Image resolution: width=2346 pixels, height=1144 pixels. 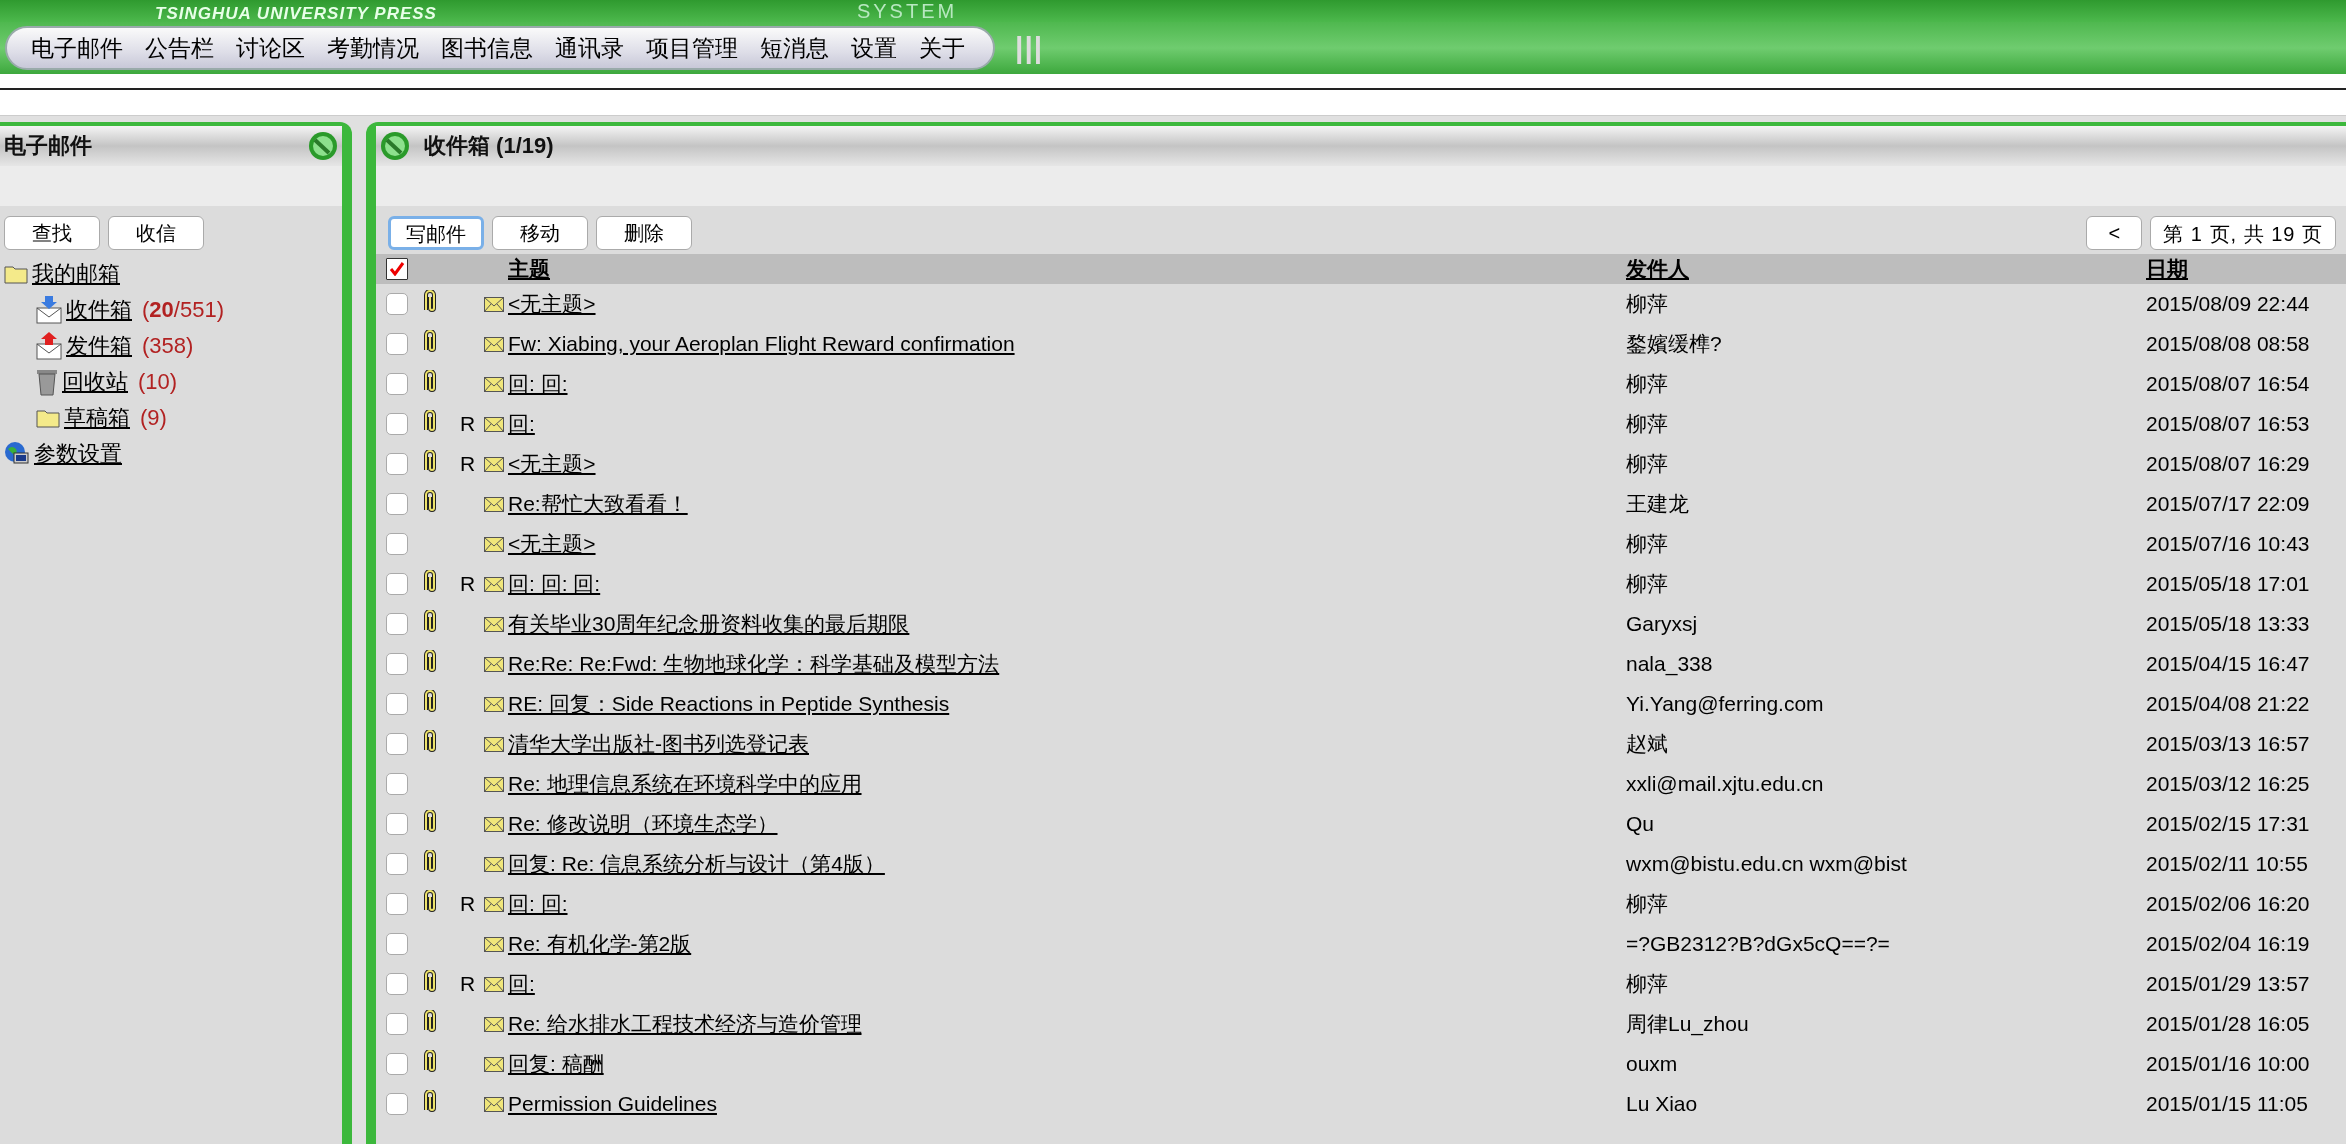 What do you see at coordinates (589, 48) in the screenshot?
I see `nav-menu-item: 通讯录` at bounding box center [589, 48].